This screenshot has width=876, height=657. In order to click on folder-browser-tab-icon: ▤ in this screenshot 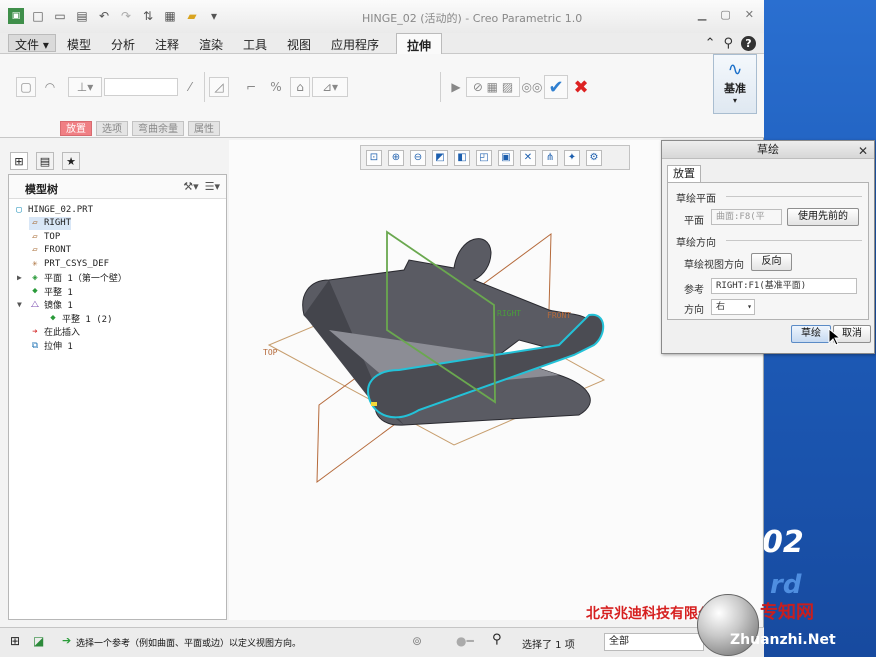, I will do `click(45, 161)`.